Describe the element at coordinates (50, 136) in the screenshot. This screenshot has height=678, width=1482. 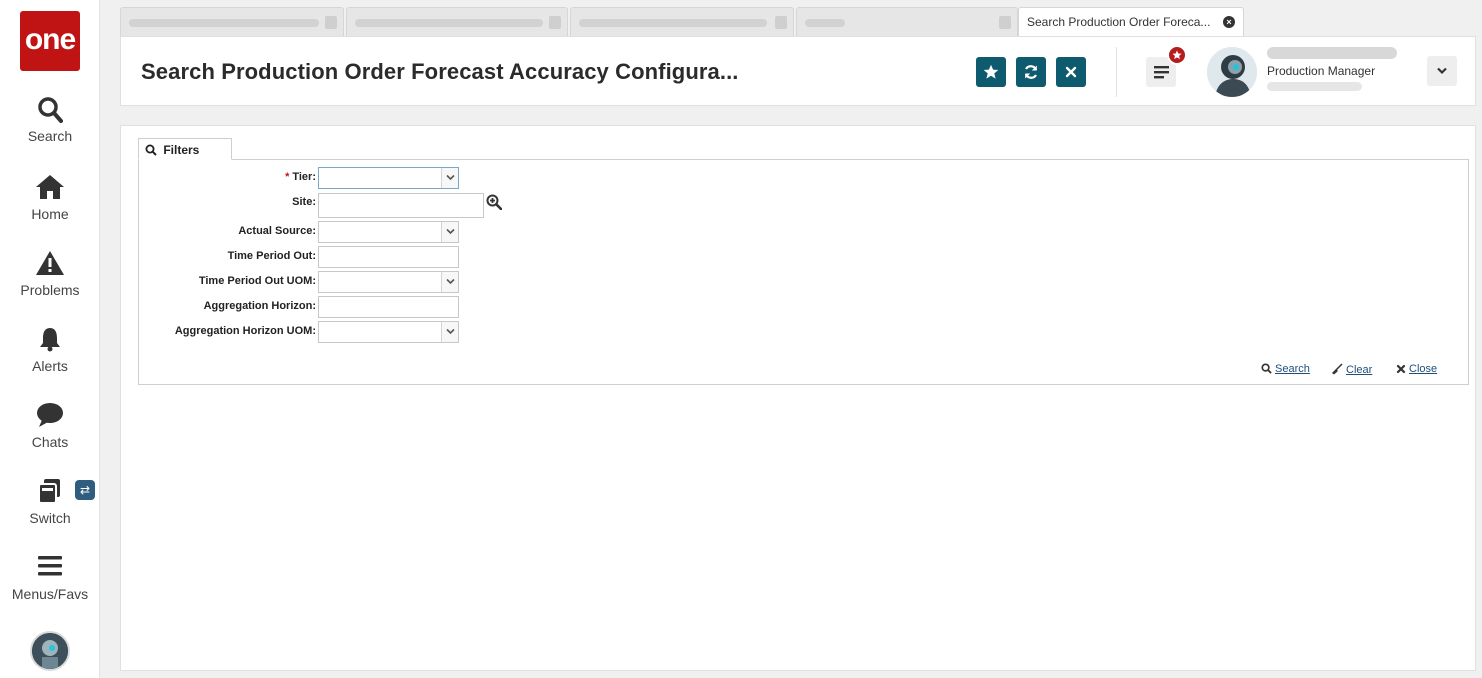
I see `nav-label-search: Search` at that location.